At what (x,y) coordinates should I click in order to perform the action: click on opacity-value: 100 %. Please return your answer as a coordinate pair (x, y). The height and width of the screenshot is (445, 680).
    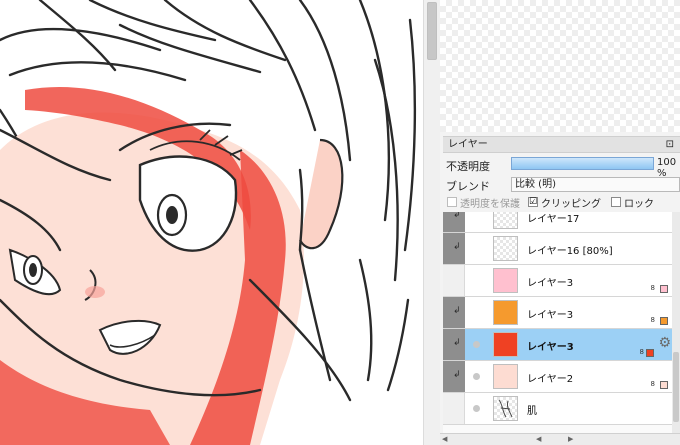
    Looking at the image, I should click on (667, 168).